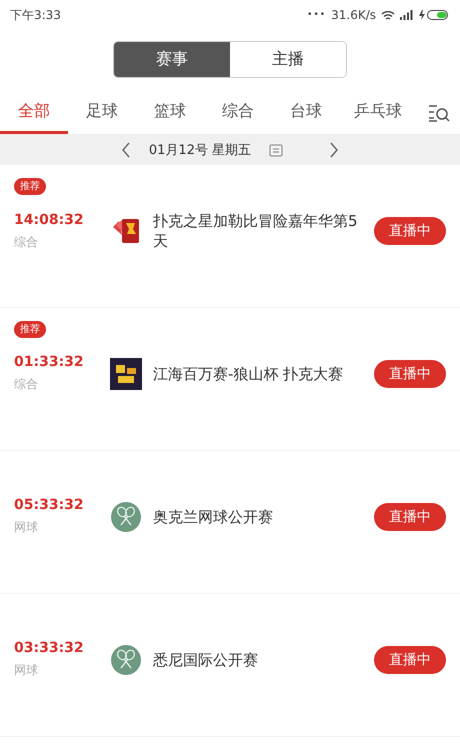  I want to click on segment-tab: 赛事, so click(172, 59).